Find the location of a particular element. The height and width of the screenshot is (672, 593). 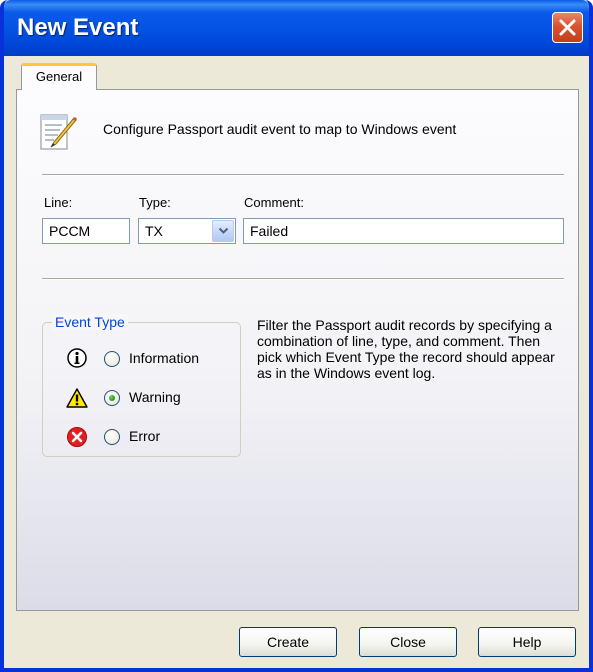

close-icon is located at coordinates (567, 27).